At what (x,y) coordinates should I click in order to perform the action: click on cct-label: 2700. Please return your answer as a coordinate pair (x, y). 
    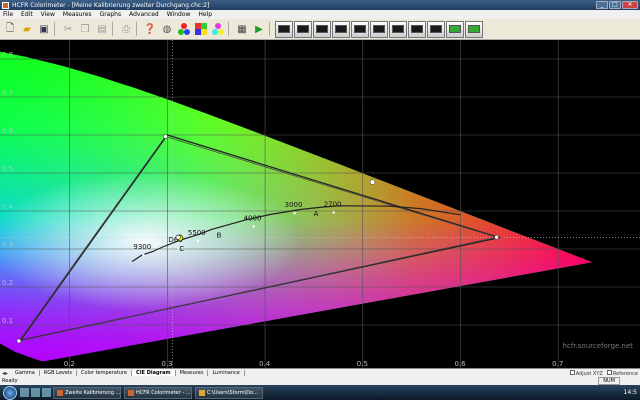
    Looking at the image, I should click on (333, 204).